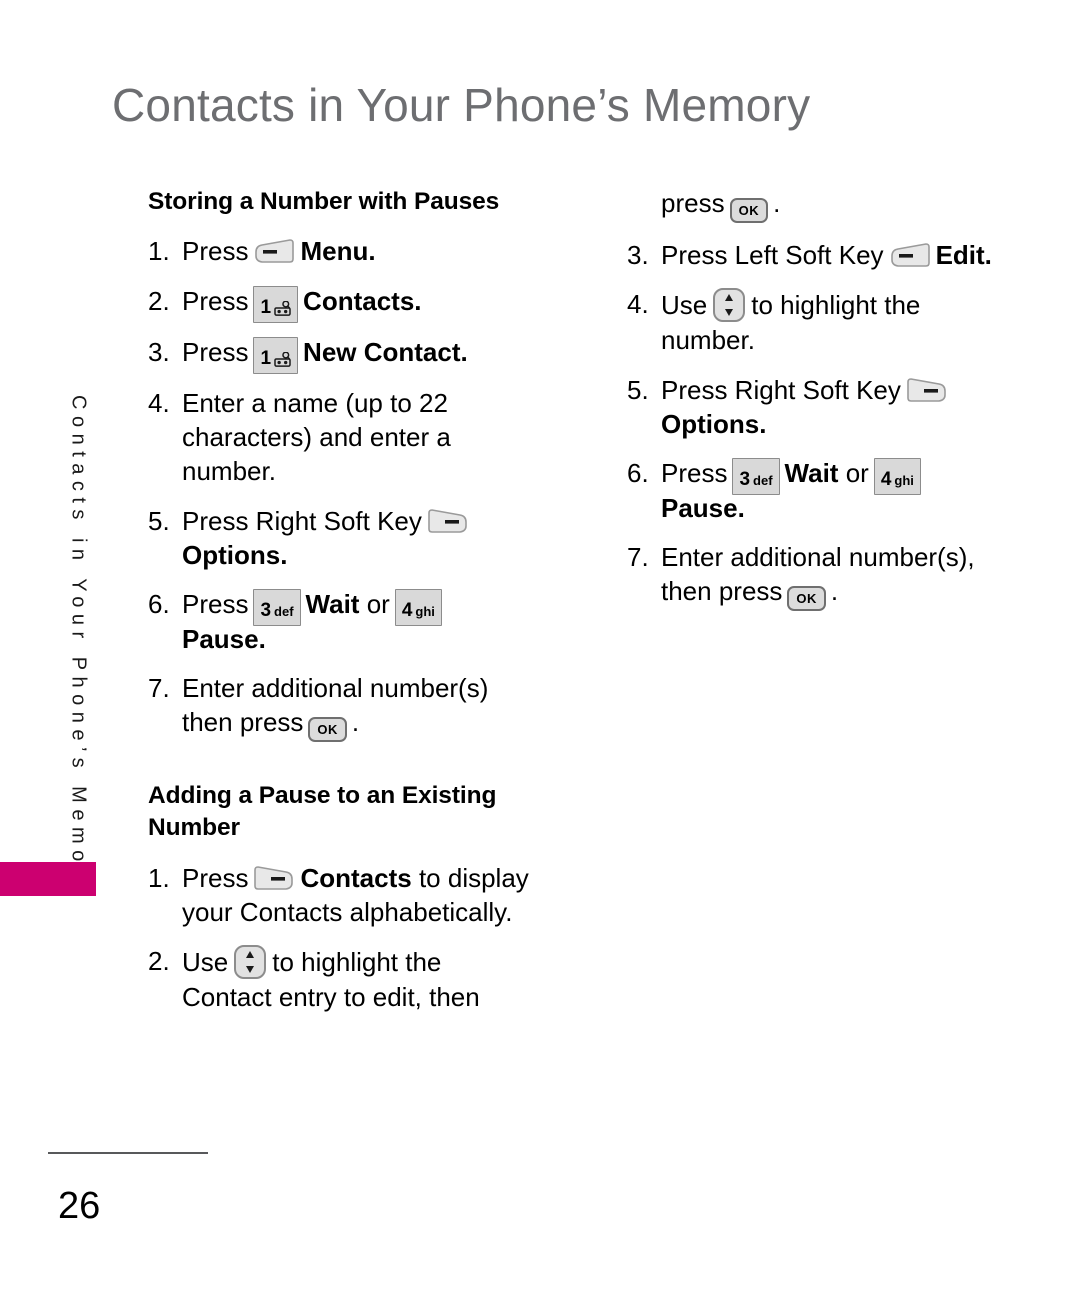 This screenshot has width=1080, height=1295. I want to click on step-item: 1. Press Menu., so click(348, 251).